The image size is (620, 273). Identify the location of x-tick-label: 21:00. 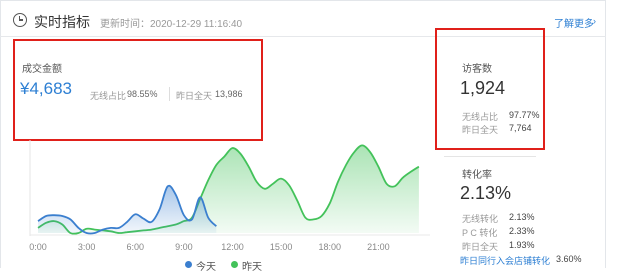
(378, 247).